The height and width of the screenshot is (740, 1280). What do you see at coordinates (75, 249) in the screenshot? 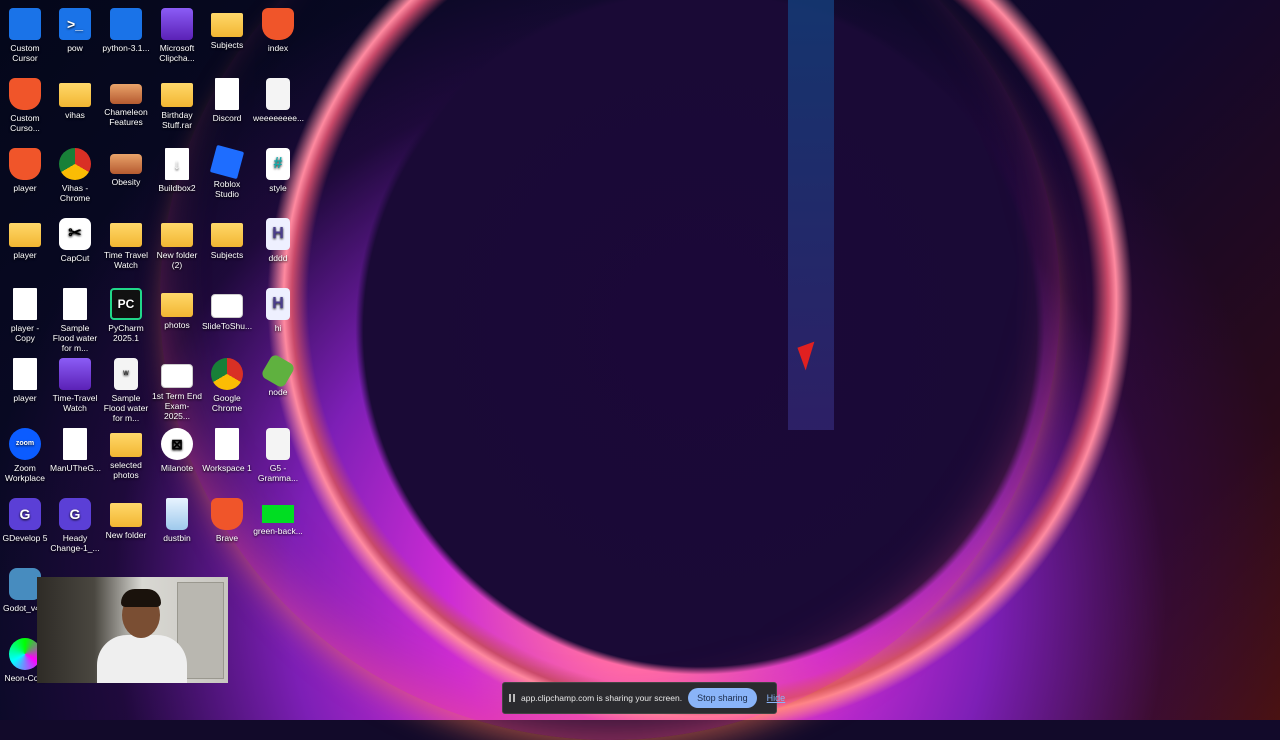
I see `desktop-icon-1-3: ✂ CapCut` at bounding box center [75, 249].